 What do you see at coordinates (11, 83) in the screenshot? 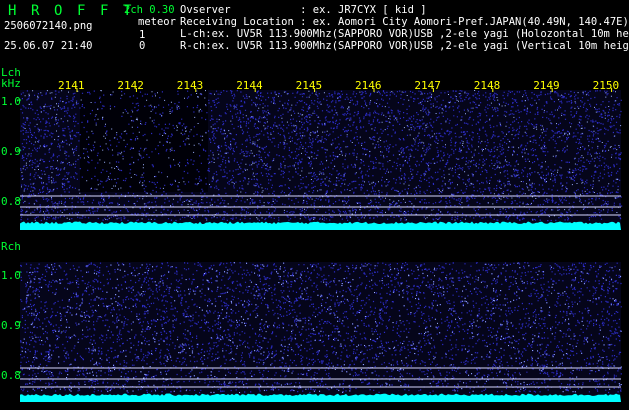
I see `khz-label: kHz` at bounding box center [11, 83].